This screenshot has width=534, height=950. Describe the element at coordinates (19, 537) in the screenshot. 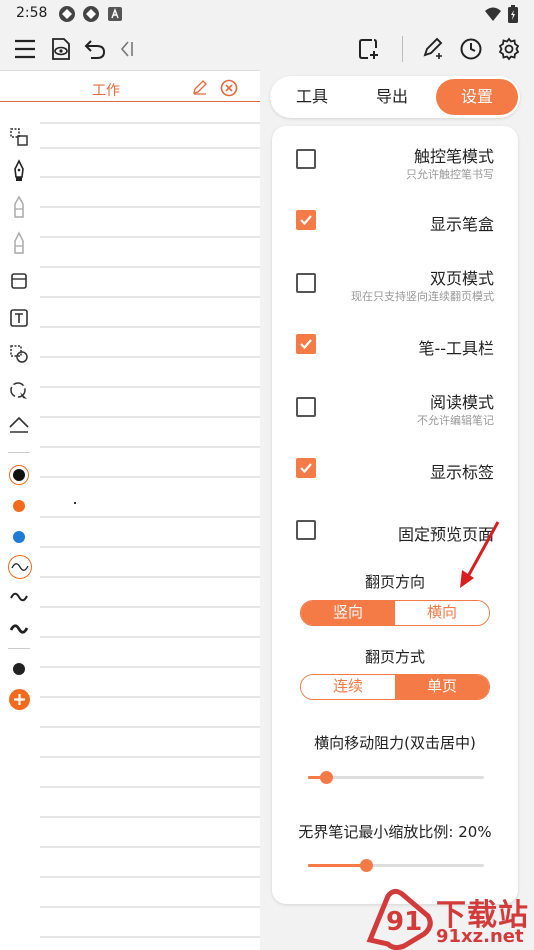

I see `color-blue-swatch` at that location.